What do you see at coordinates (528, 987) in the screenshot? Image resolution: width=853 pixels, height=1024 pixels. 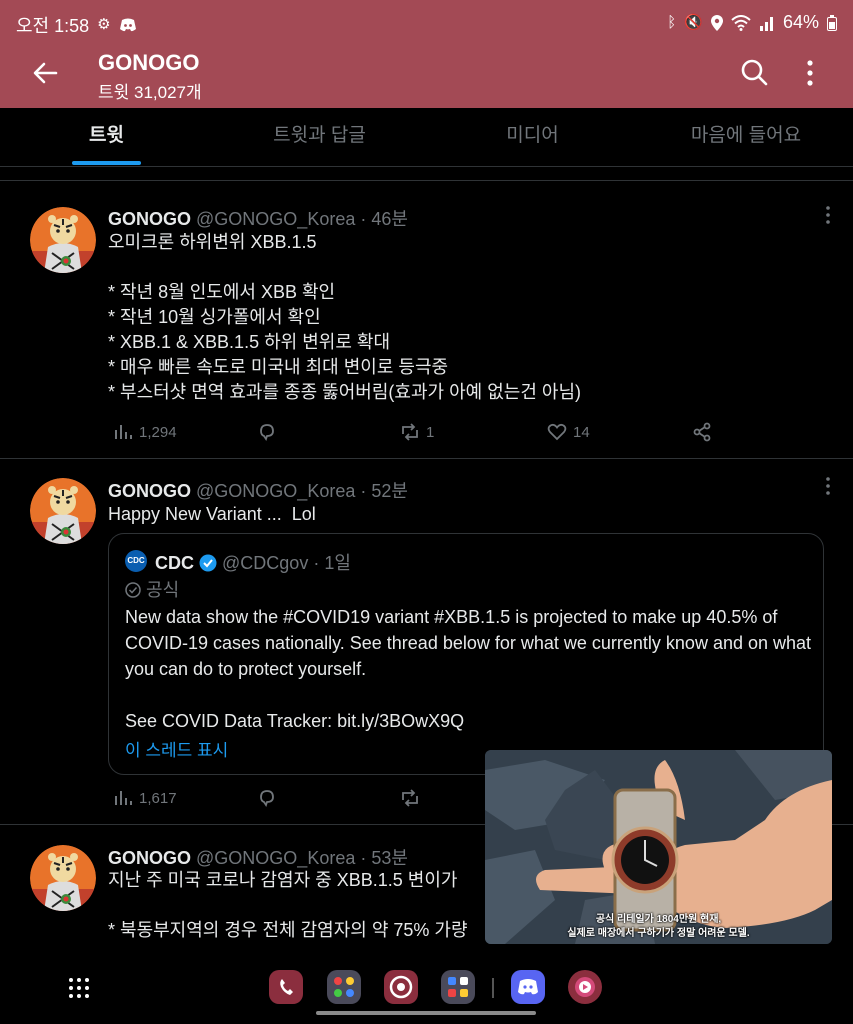 I see `discord-app-icon` at bounding box center [528, 987].